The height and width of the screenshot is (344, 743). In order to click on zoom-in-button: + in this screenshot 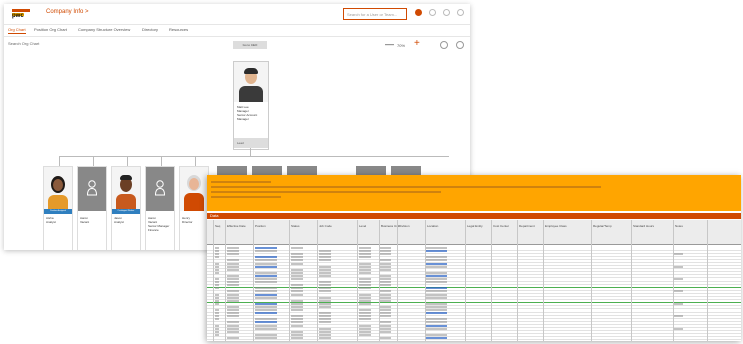, I will do `click(417, 43)`.